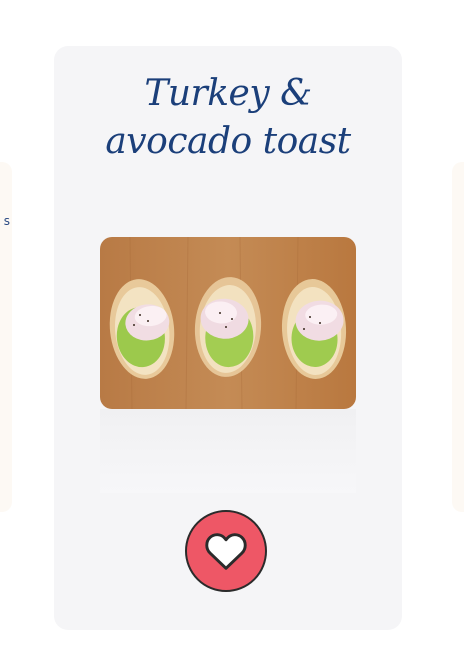  Describe the element at coordinates (228, 451) in the screenshot. I see `photo-reflection` at that location.